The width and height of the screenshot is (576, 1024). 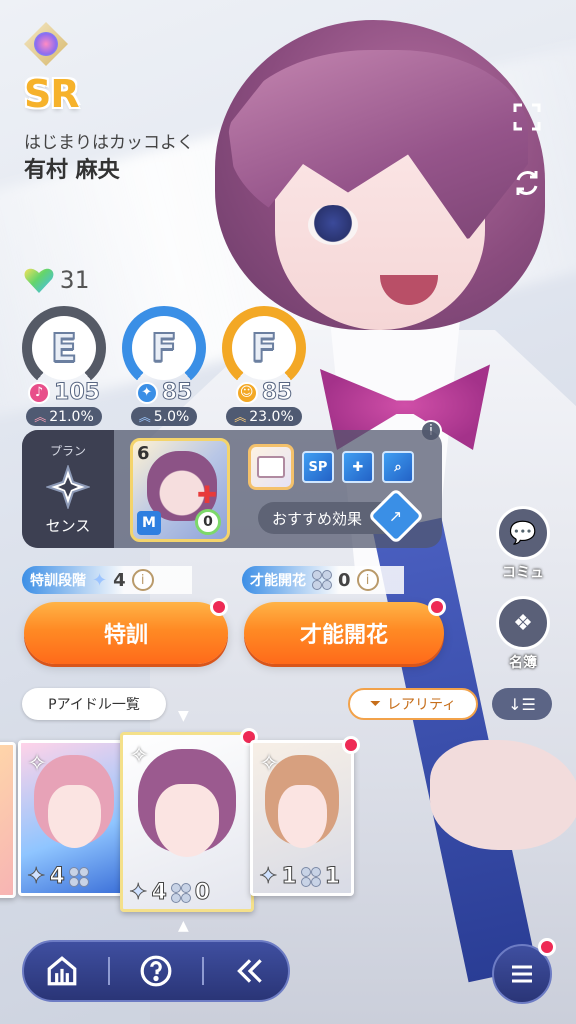 I want to click on filter-icon: ⏷, so click(x=375, y=704).